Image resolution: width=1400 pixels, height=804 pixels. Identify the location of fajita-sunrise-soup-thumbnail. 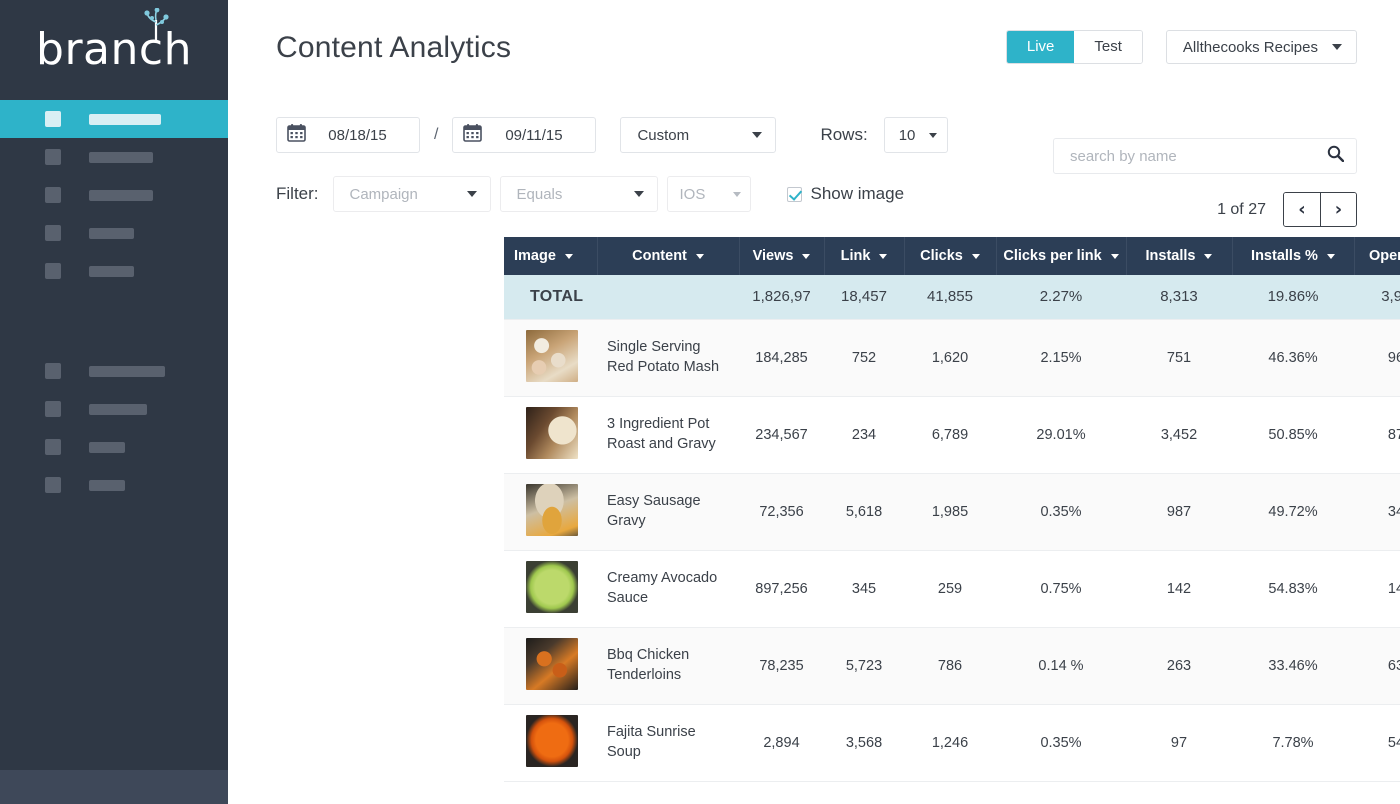
(551, 740).